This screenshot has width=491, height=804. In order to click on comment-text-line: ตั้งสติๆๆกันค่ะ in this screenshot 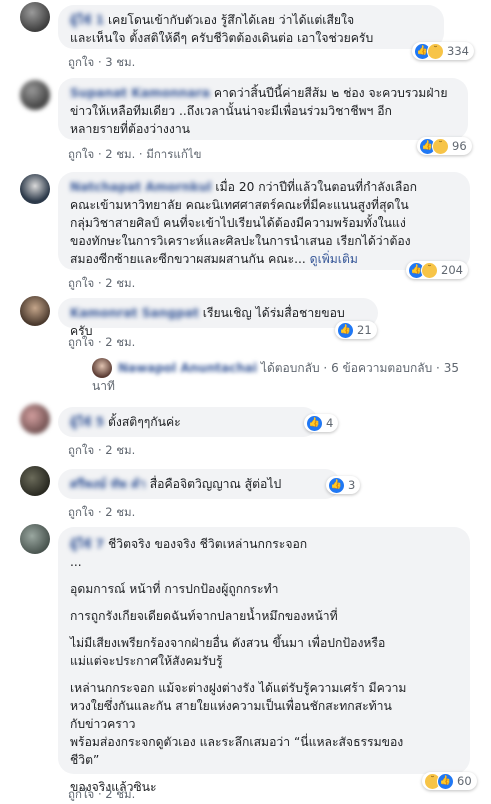, I will do `click(144, 422)`.